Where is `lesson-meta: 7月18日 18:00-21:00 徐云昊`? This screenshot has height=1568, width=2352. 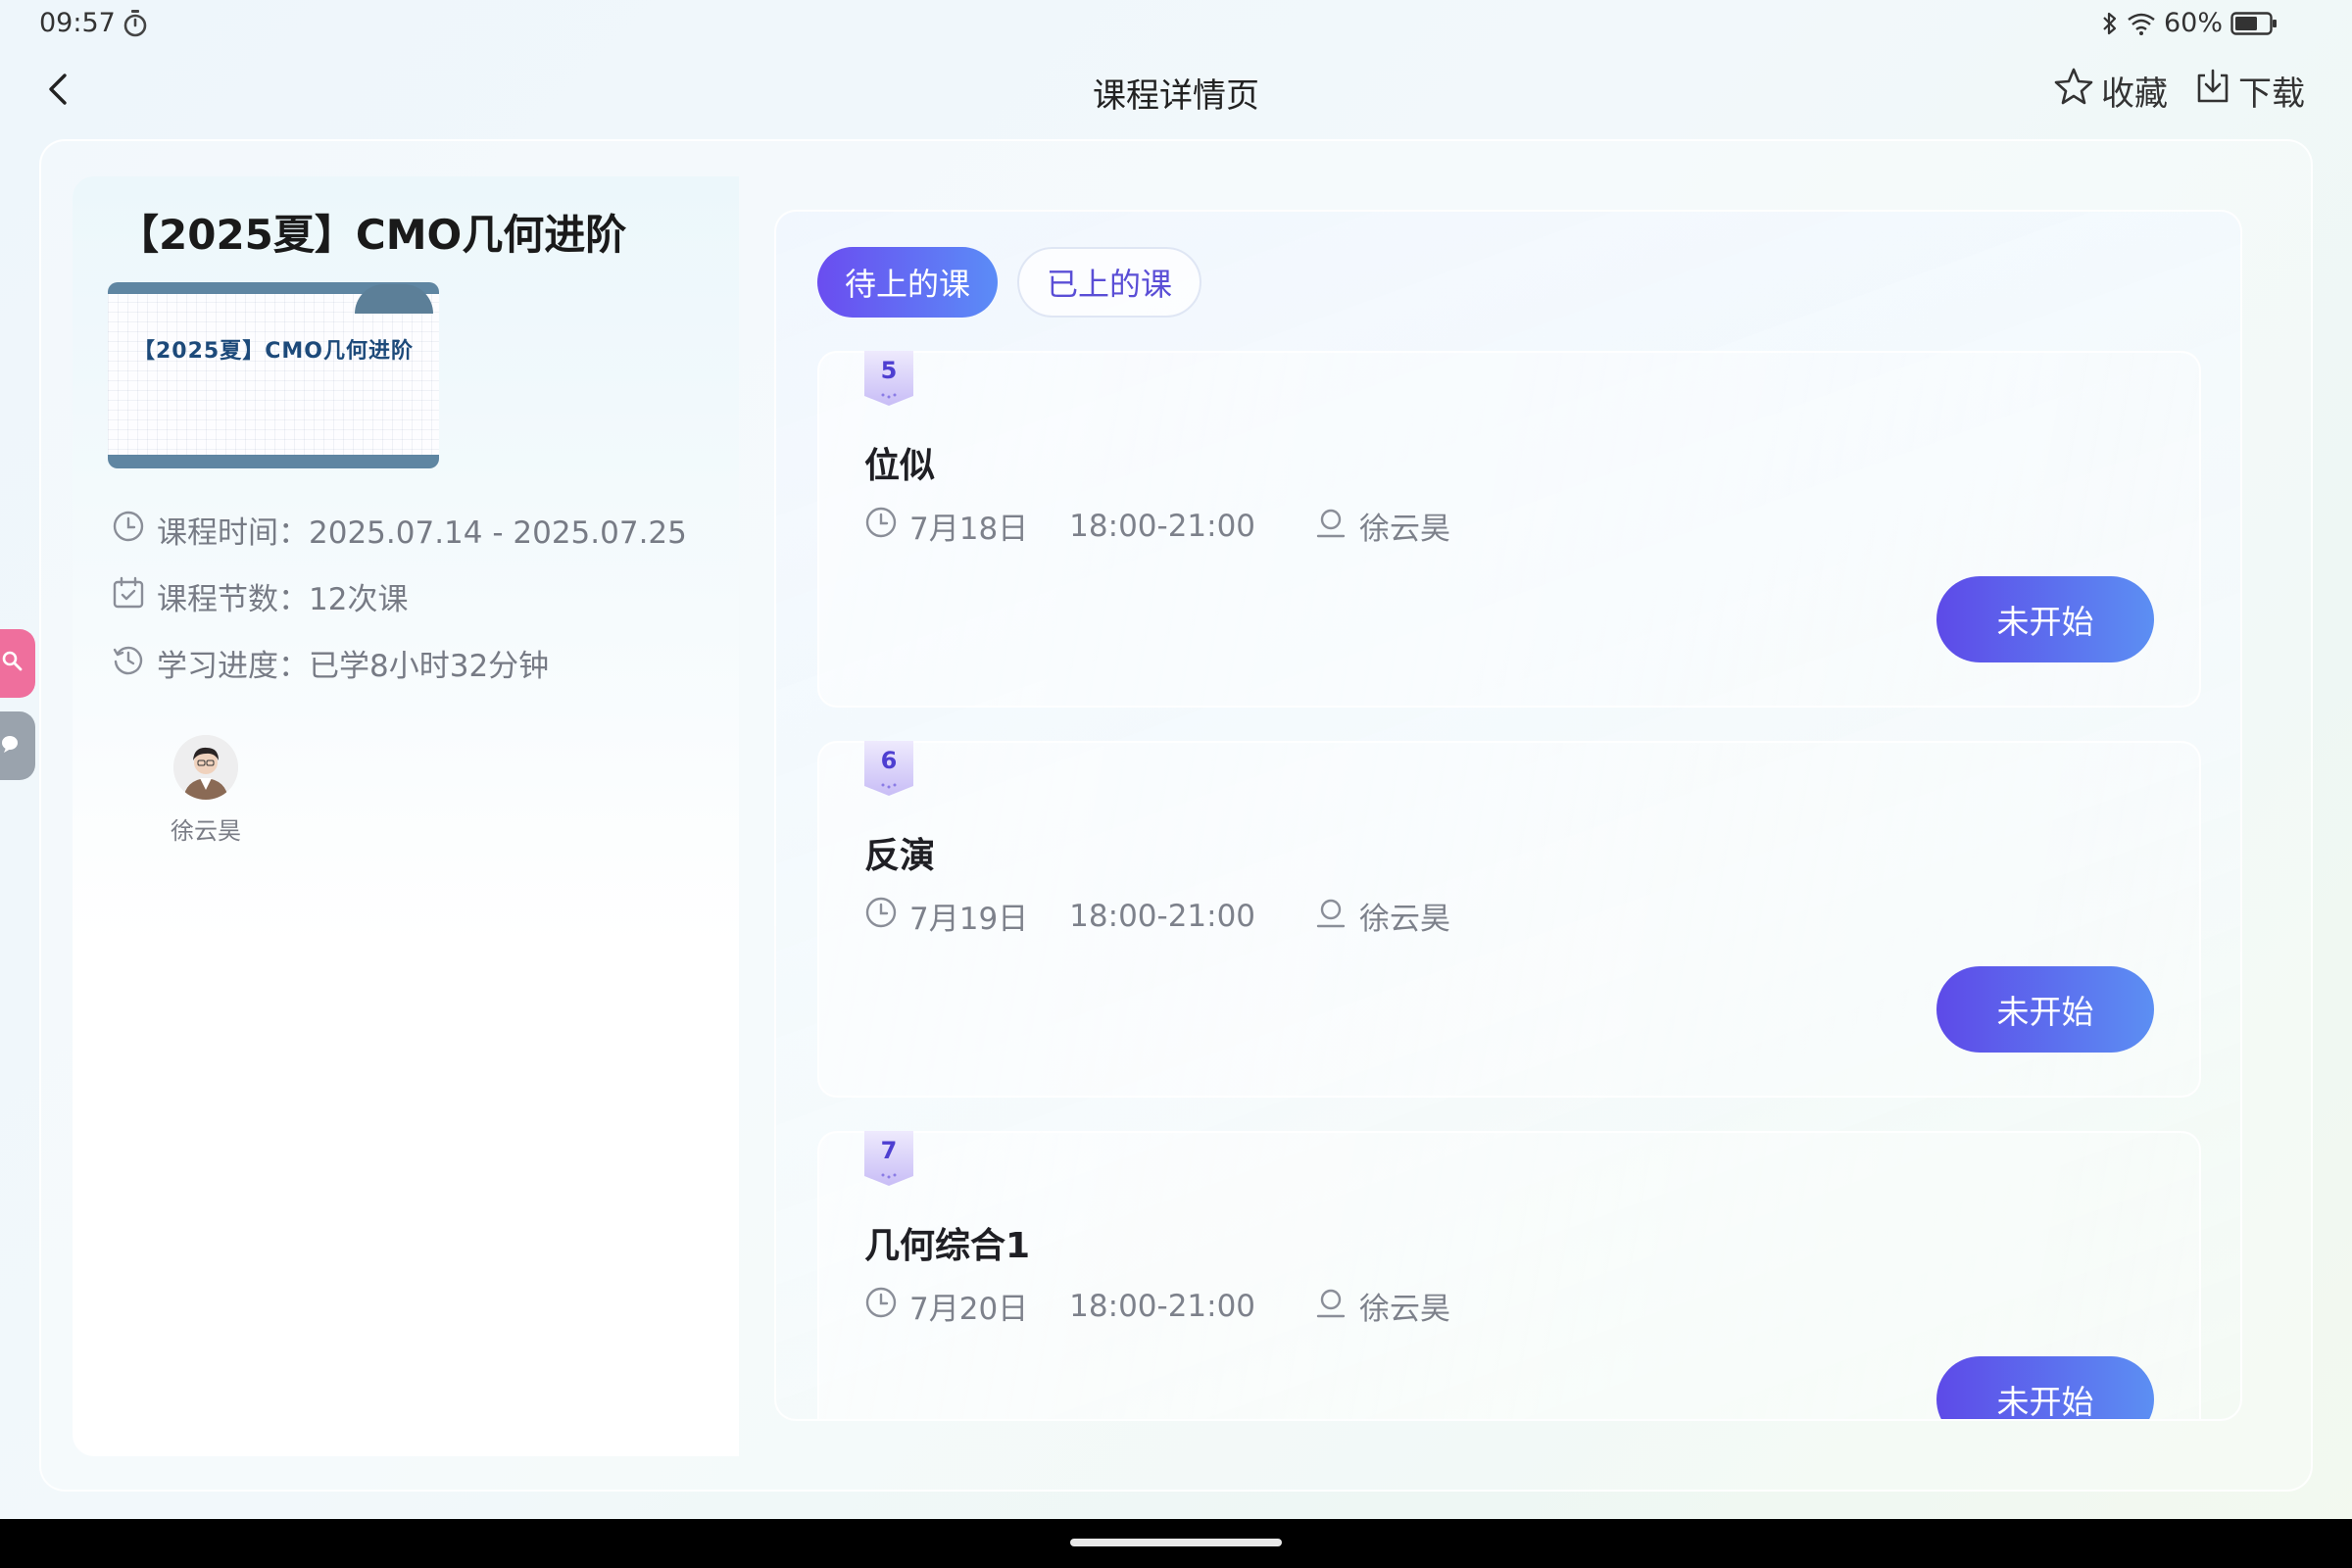
lesson-meta: 7月18日 18:00-21:00 徐云昊 is located at coordinates (1157, 526).